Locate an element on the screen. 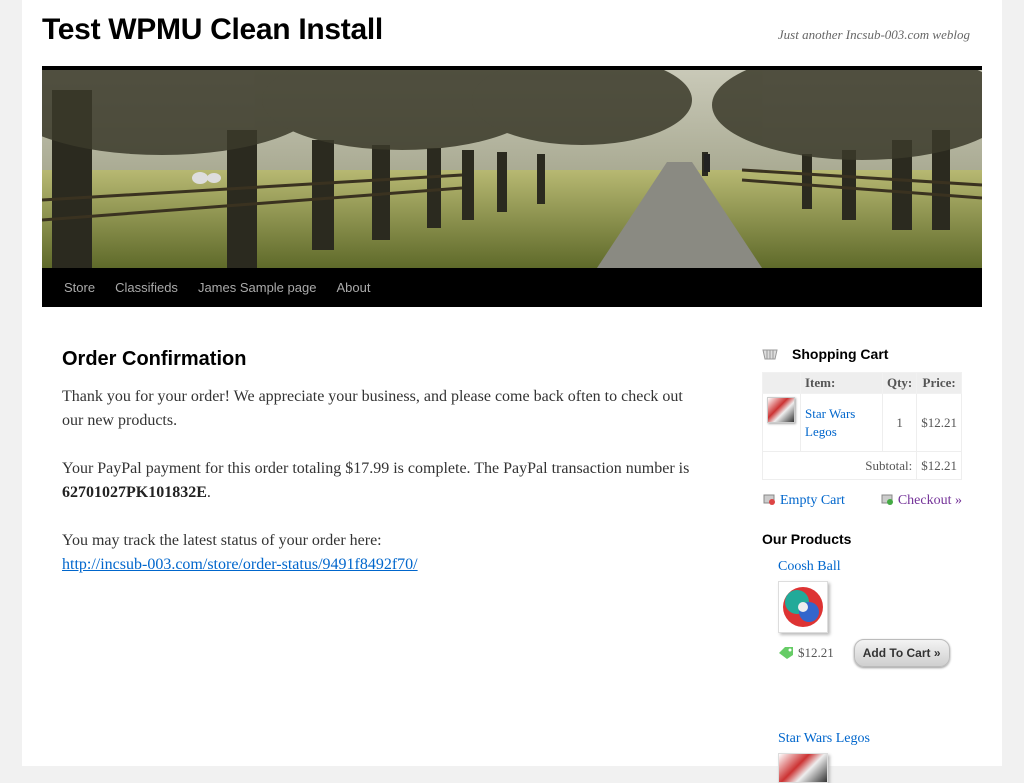 The image size is (1024, 783). price-tag-icon is located at coordinates (786, 653).